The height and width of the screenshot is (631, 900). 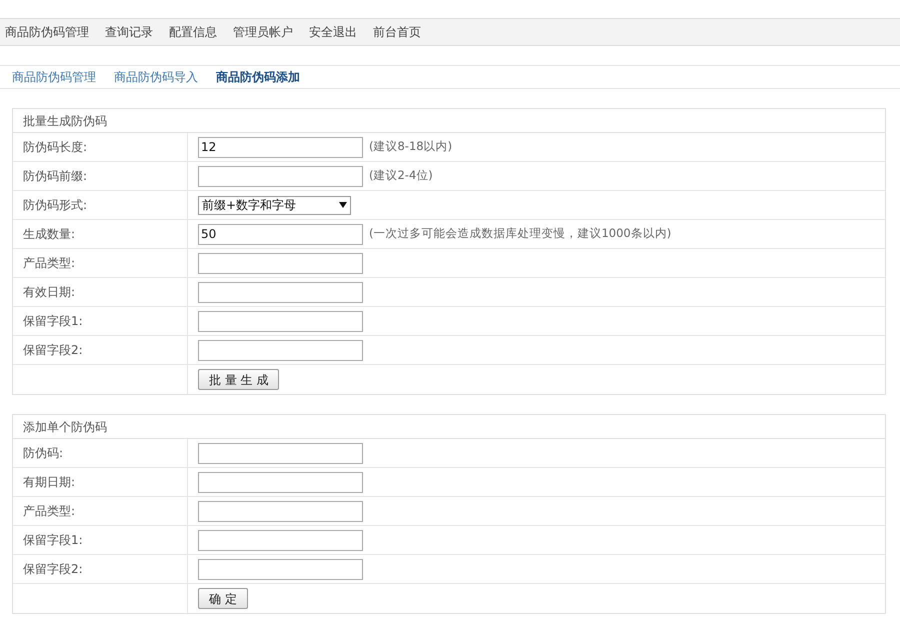 What do you see at coordinates (280, 147) in the screenshot?
I see `input-field: 12` at bounding box center [280, 147].